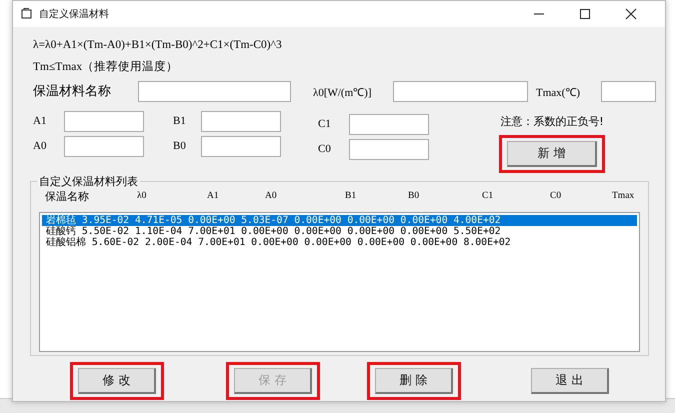 The image size is (675, 413). Describe the element at coordinates (623, 196) in the screenshot. I see `column-header: Tmax` at that location.